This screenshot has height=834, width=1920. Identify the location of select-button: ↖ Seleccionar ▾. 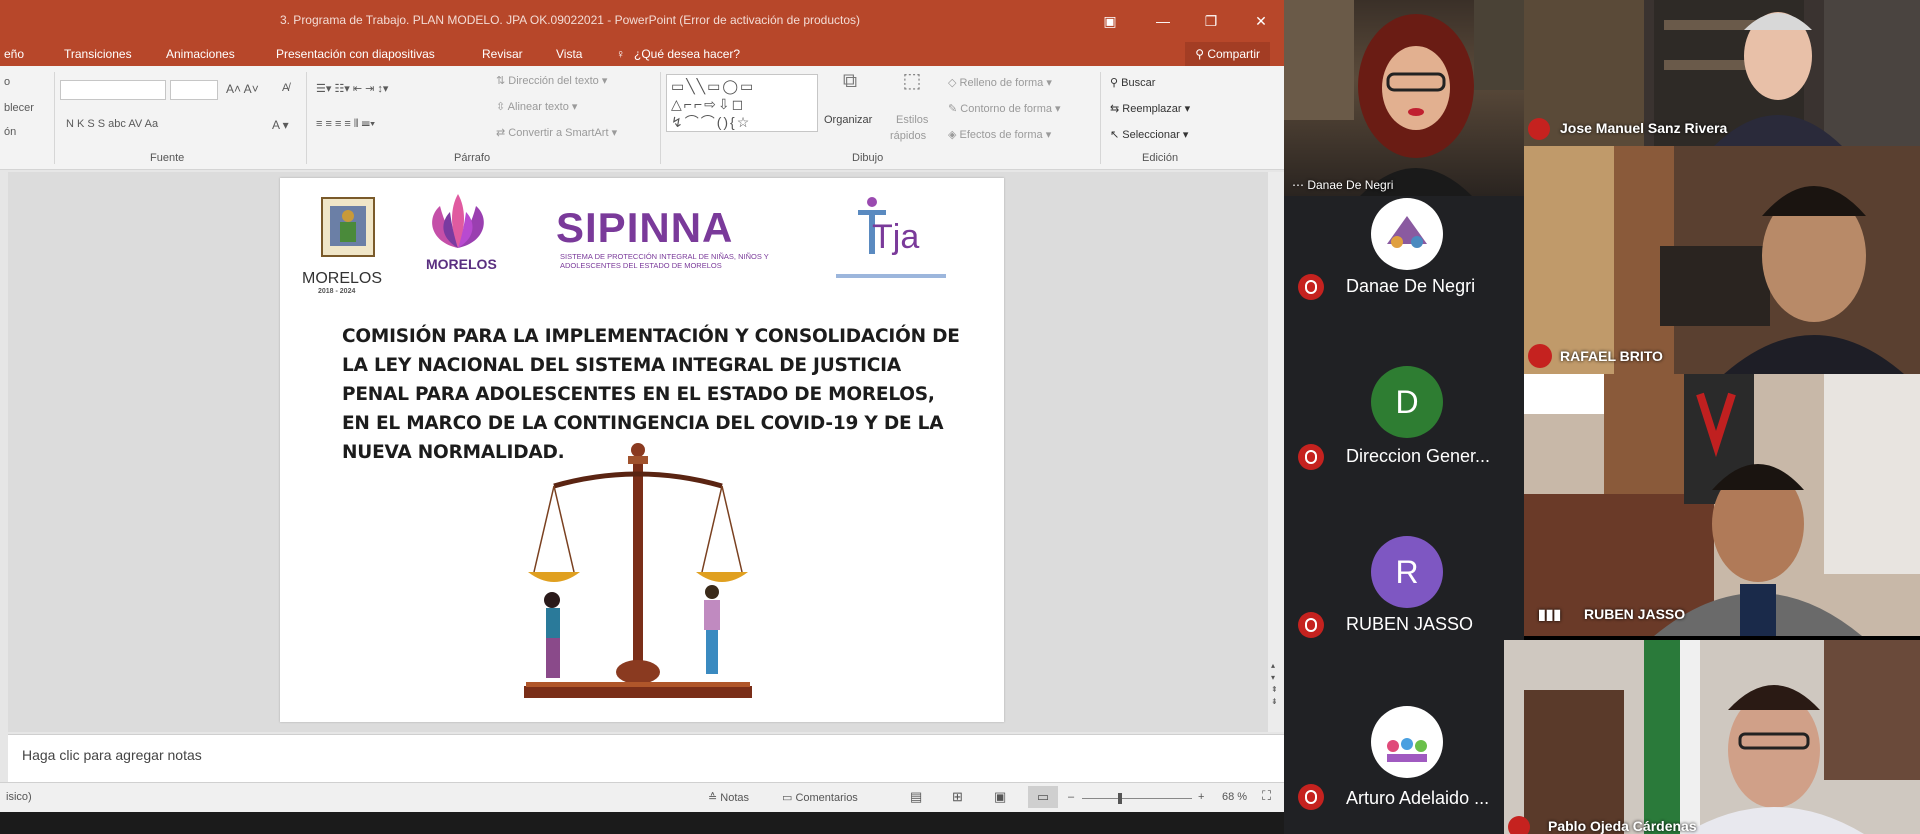
(1149, 134).